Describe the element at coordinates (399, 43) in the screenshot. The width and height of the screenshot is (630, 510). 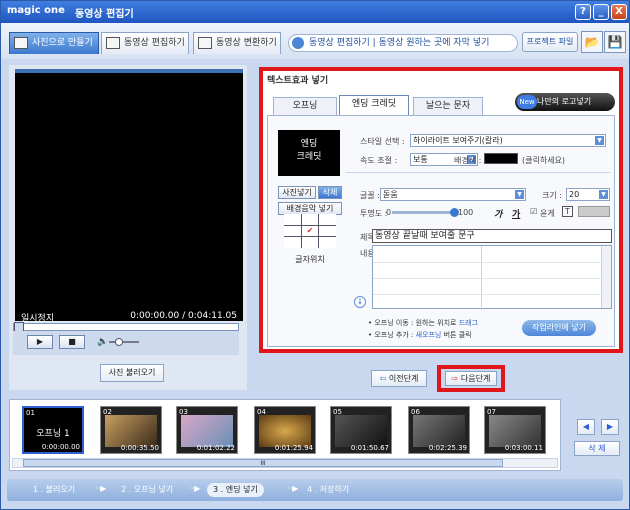
I see `breadcrumb-text: 동영상 편집하기 | 동영상 원하는 곳에 자막 넣기` at that location.